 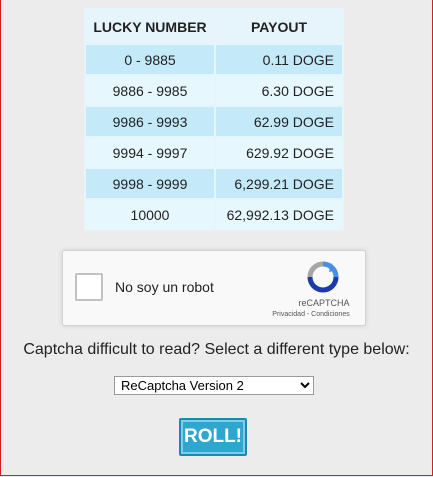 I want to click on table-row: 10000 62,992.13 DOGE, so click(x=214, y=214).